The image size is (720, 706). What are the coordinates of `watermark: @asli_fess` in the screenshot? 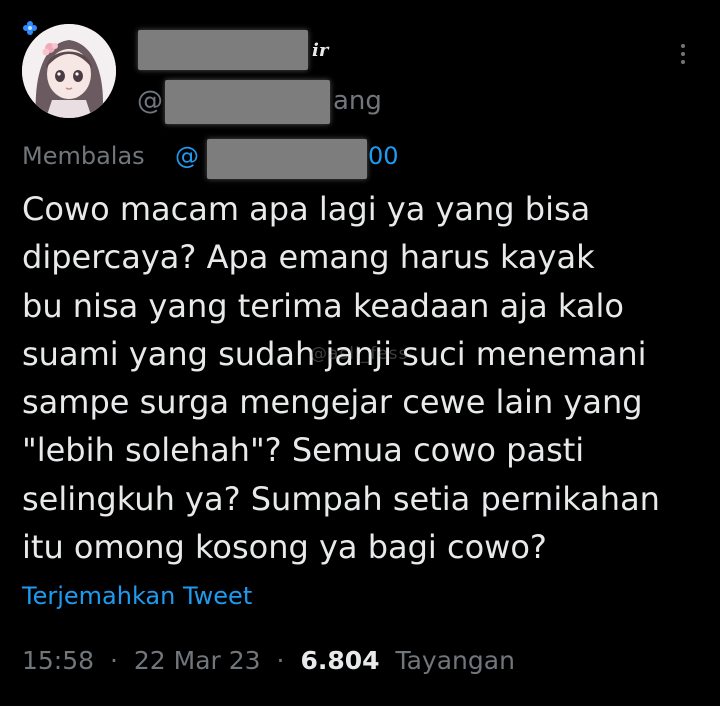 It's located at (359, 354).